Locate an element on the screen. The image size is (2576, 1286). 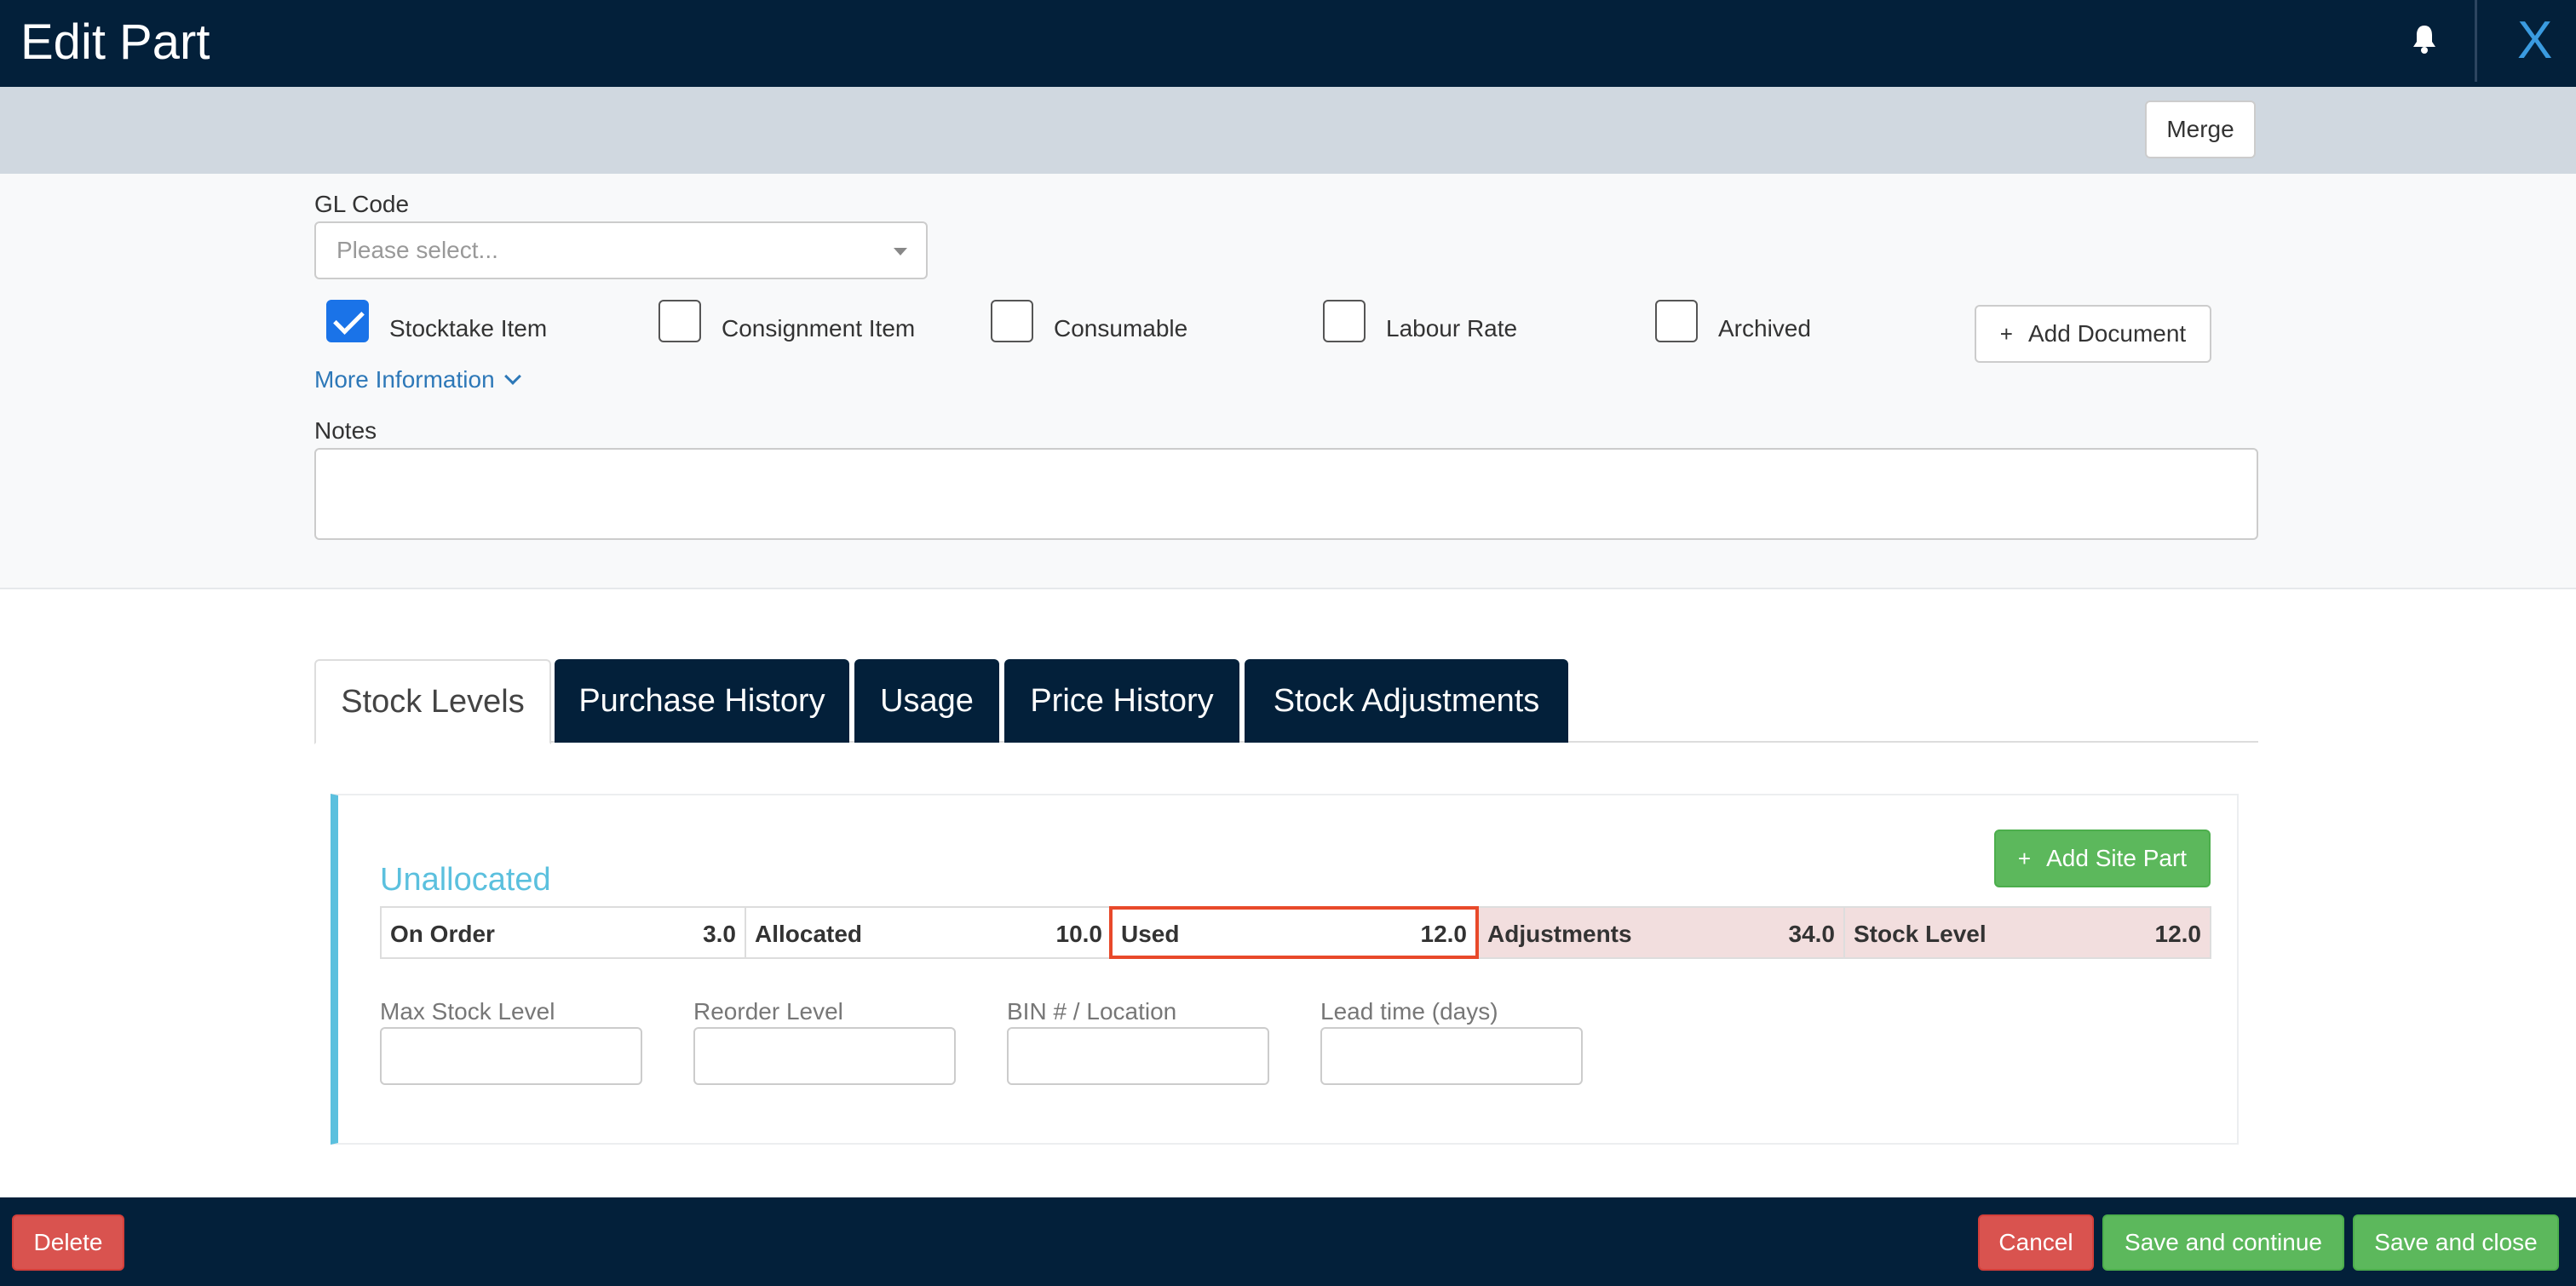
header-divider is located at coordinates (2476, 41).